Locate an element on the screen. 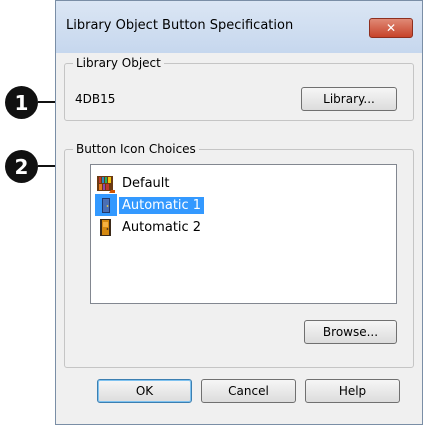  dialog-title: Library Object Button Specification is located at coordinates (180, 25).